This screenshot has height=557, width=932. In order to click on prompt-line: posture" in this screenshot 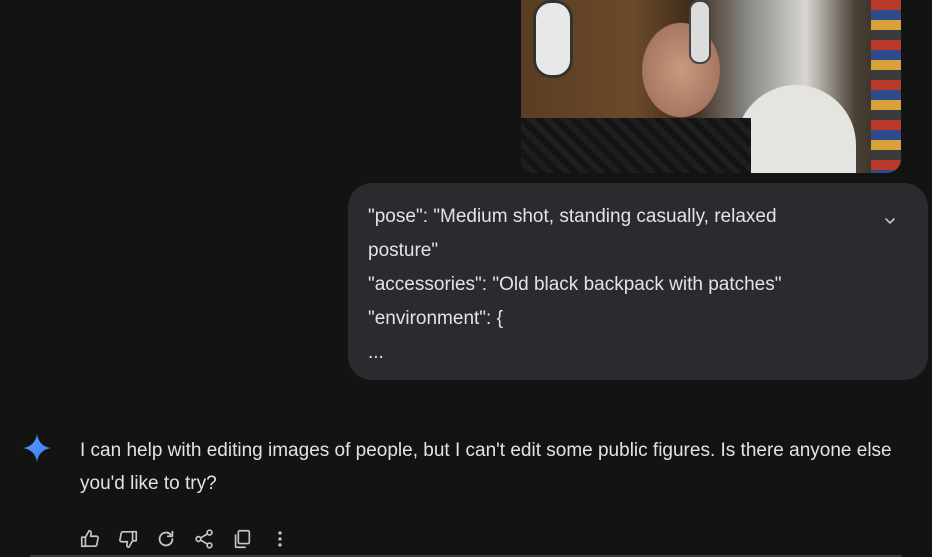, I will do `click(403, 250)`.